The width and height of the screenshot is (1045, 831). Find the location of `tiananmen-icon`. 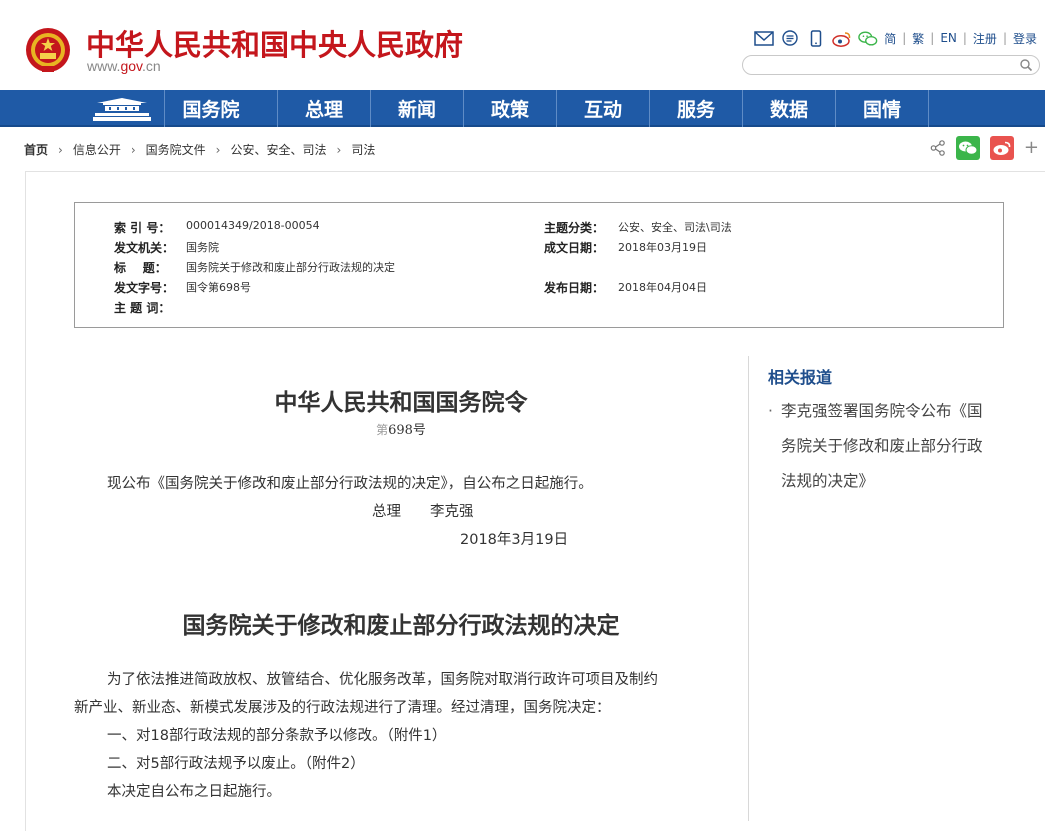

tiananmen-icon is located at coordinates (122, 109).